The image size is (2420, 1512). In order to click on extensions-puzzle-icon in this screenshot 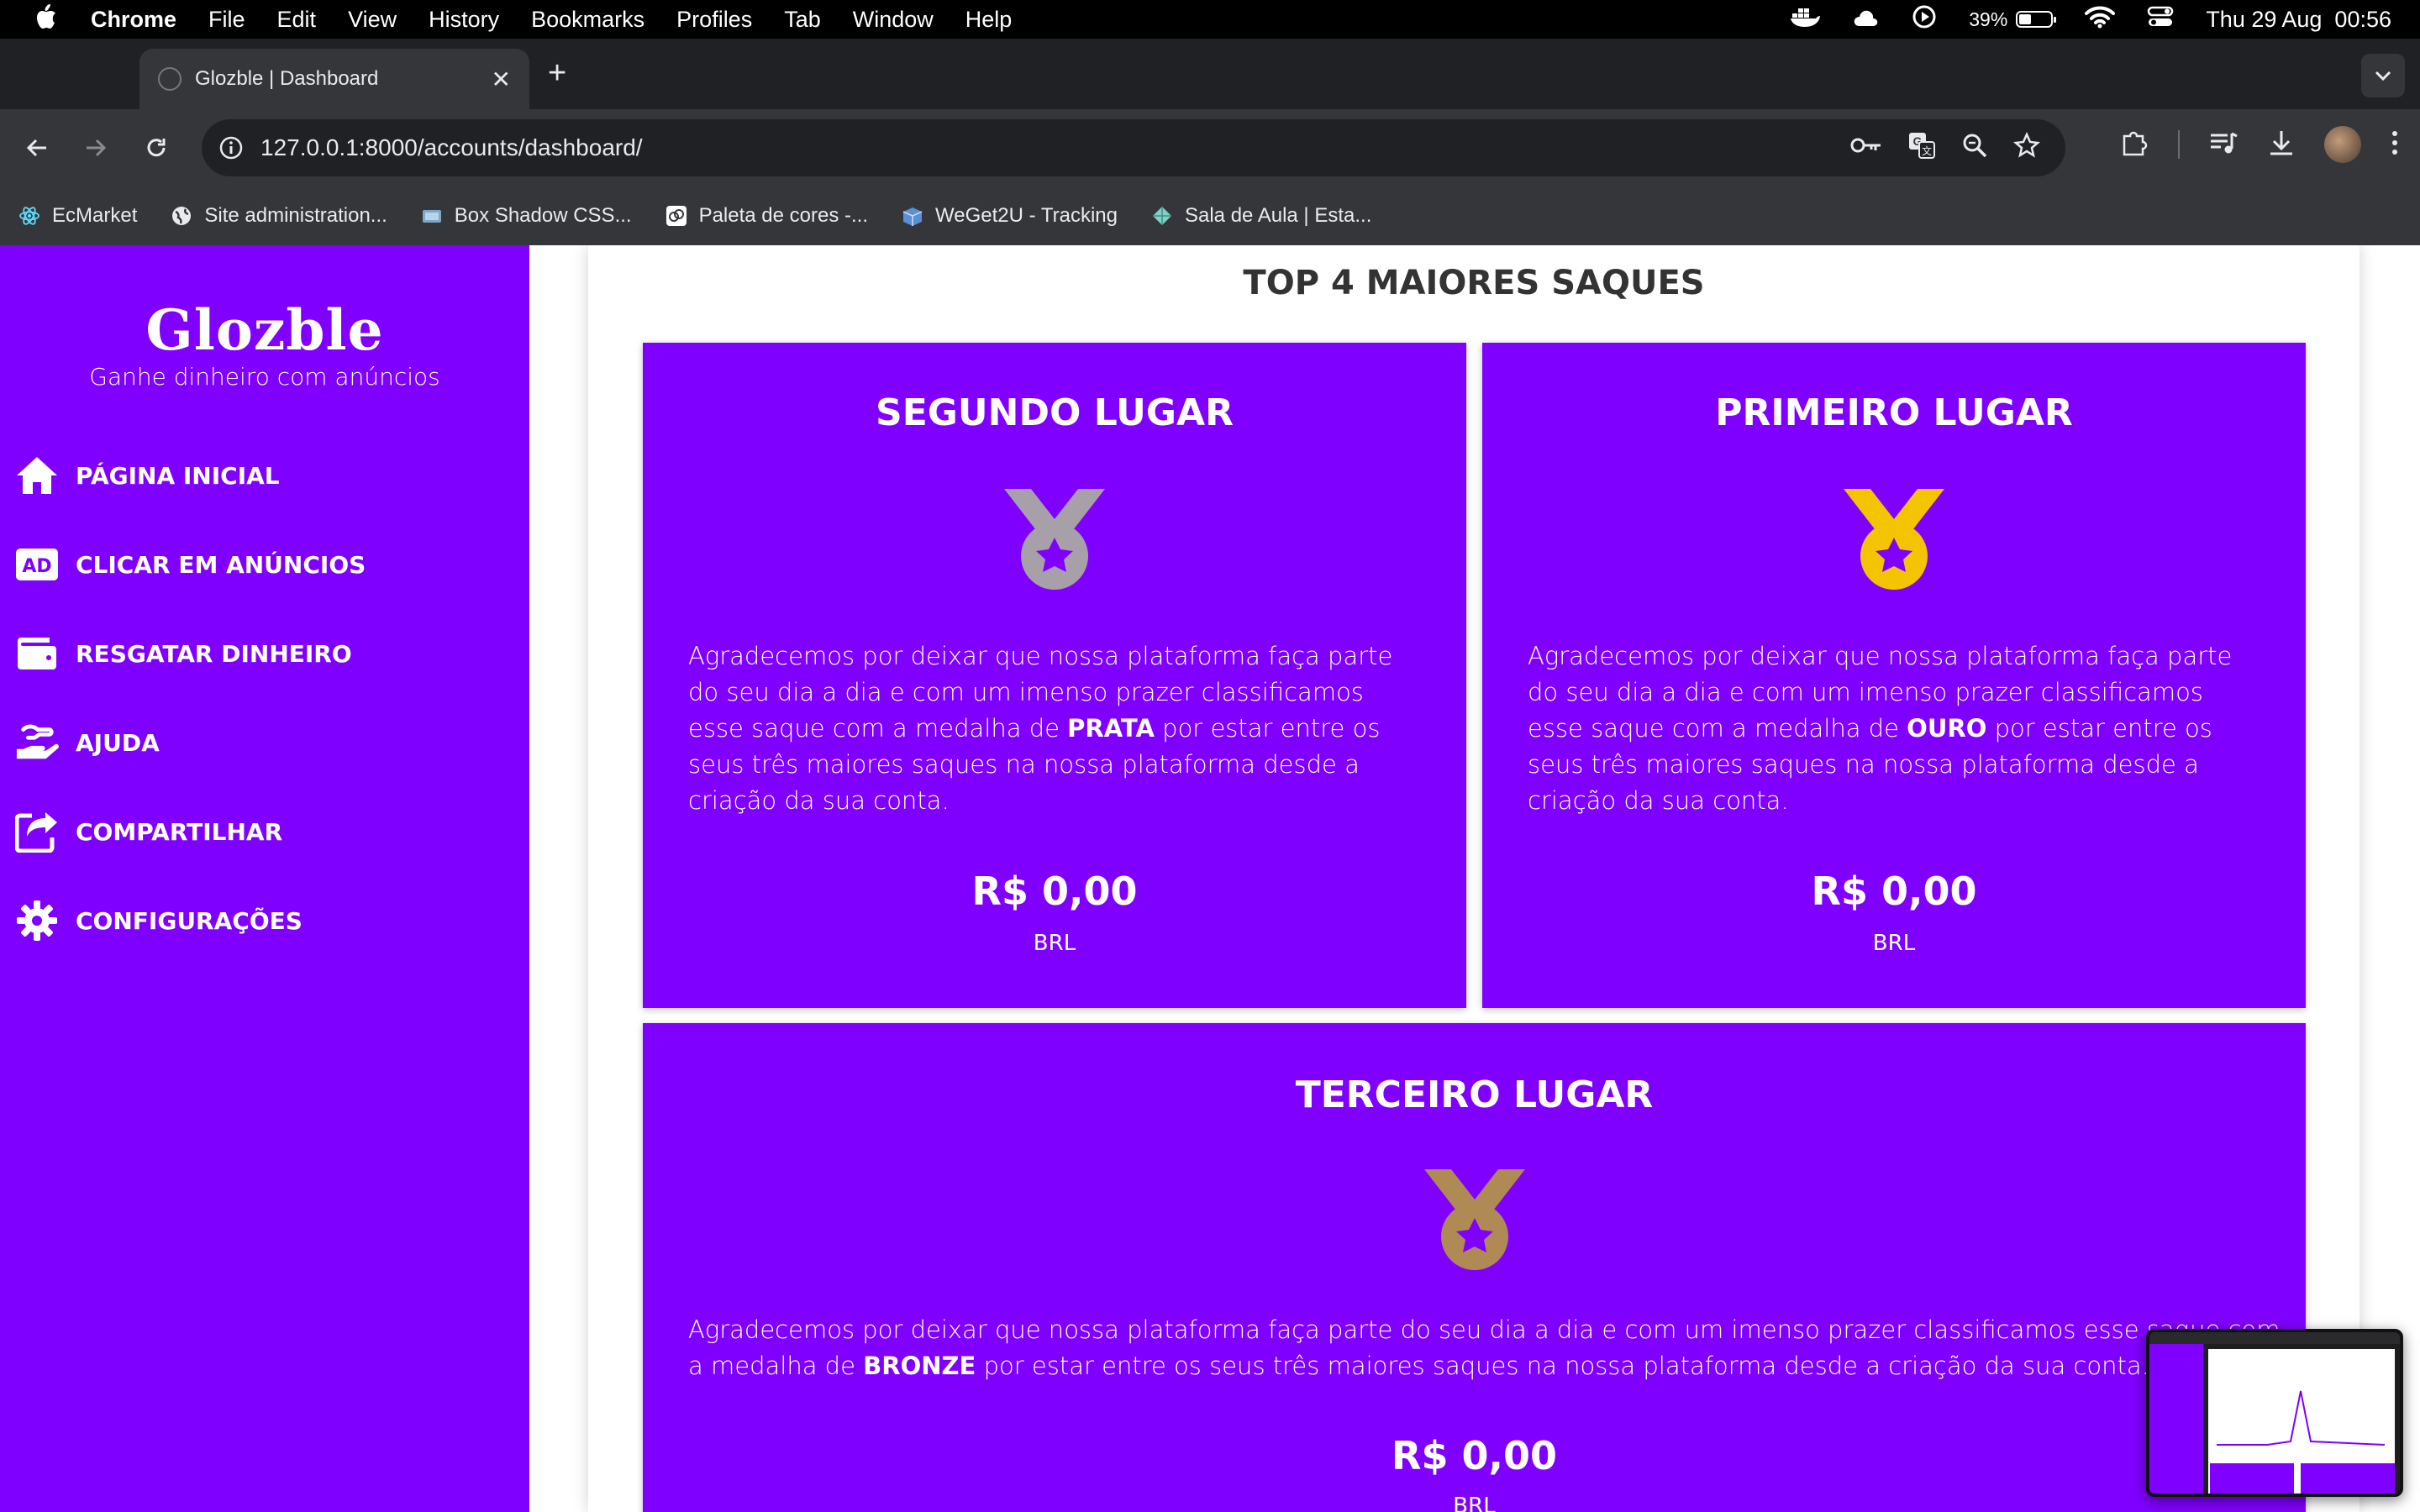, I will do `click(2134, 144)`.